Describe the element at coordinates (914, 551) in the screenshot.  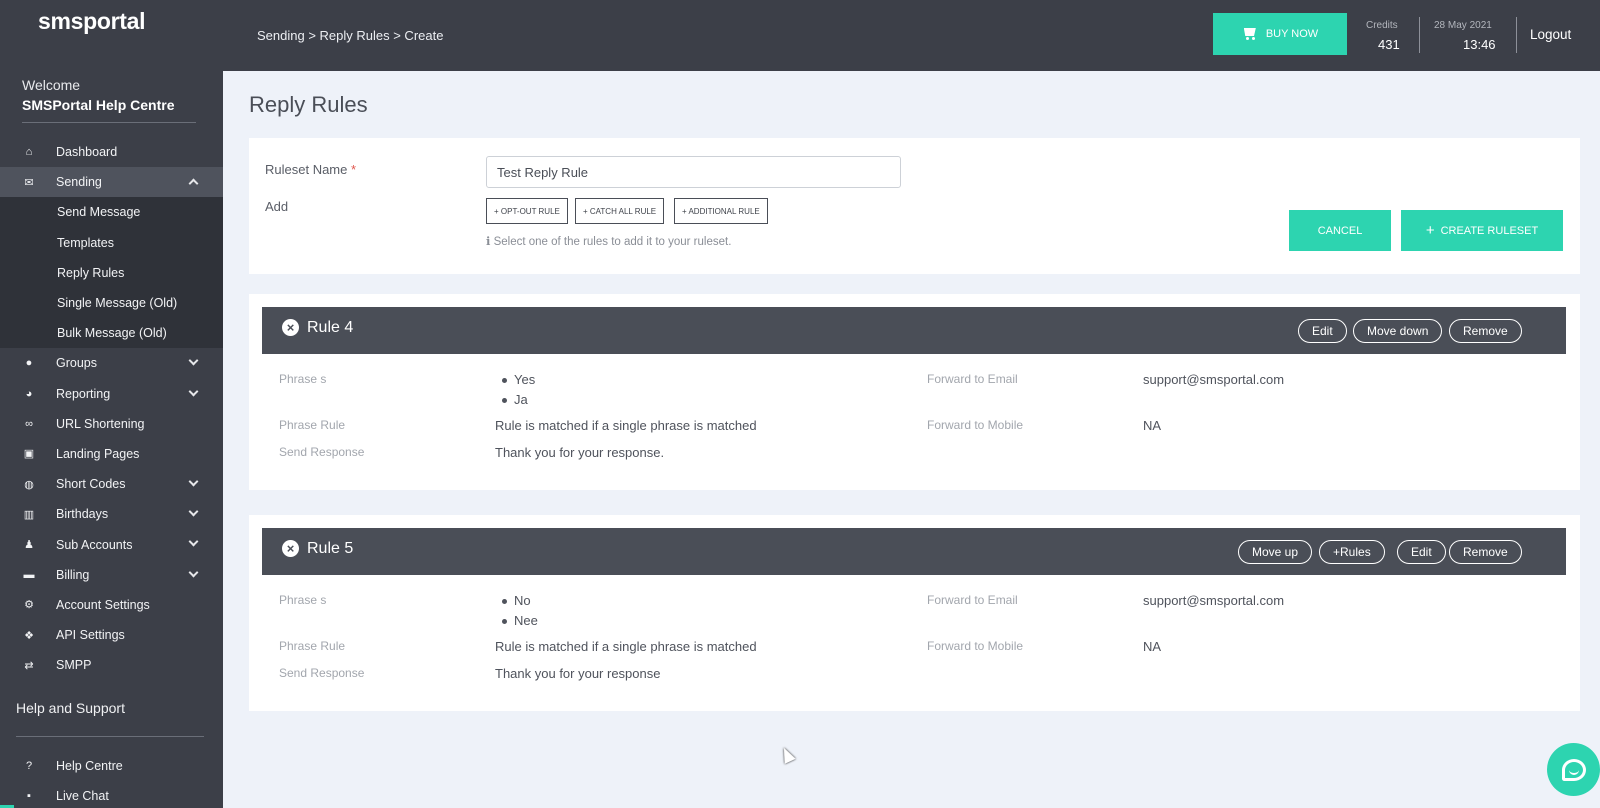
I see `rule-header: × Rule 5 Move up +Rules Edit Remove` at that location.